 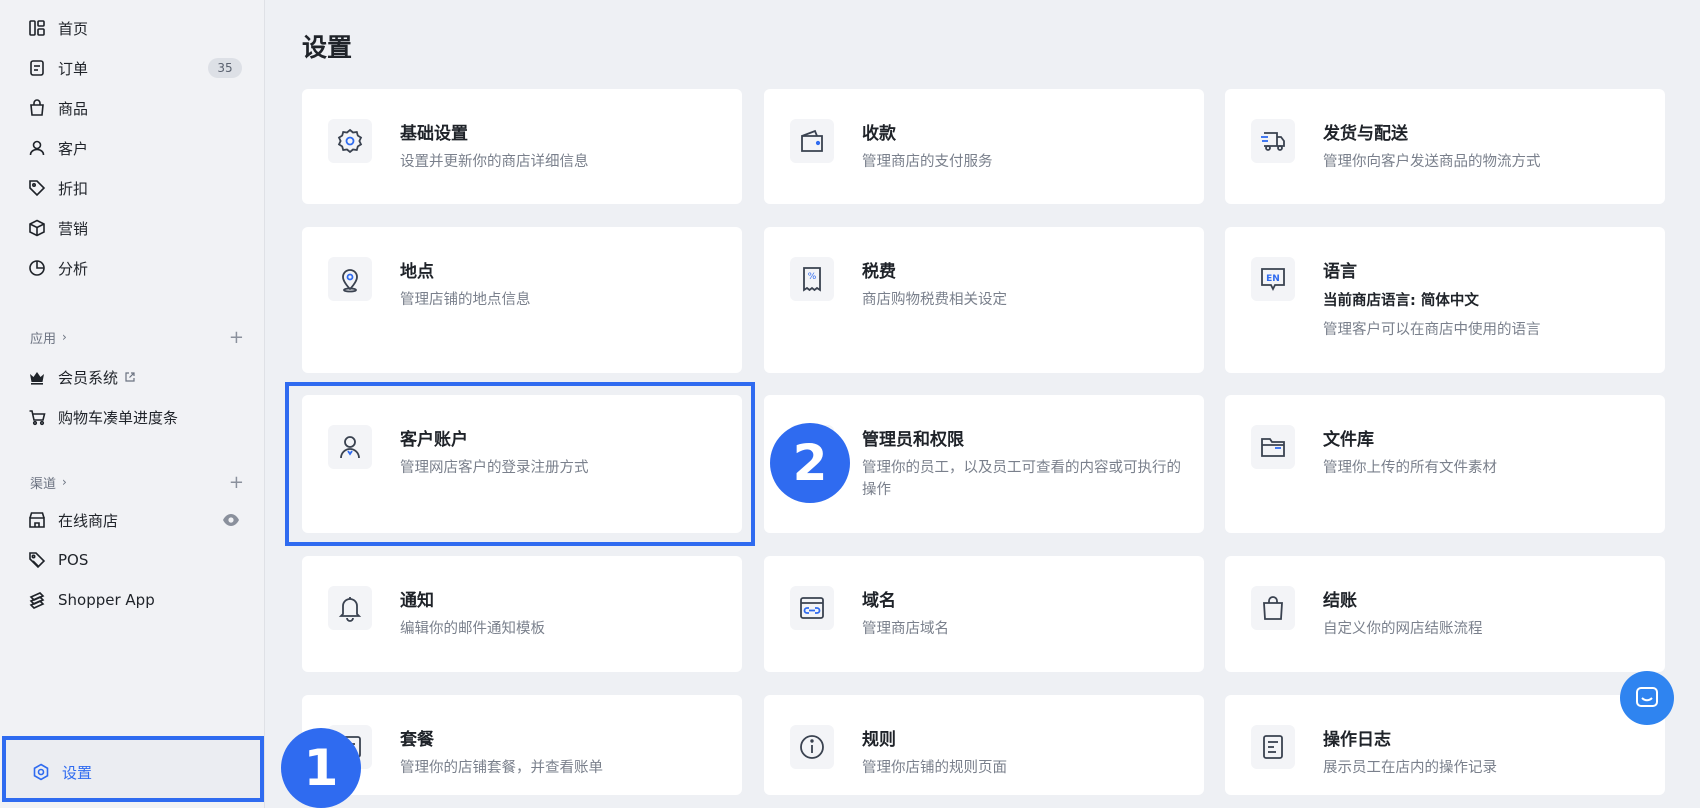 I want to click on settings-card-domains: 域名 管理商店域名, so click(x=984, y=614).